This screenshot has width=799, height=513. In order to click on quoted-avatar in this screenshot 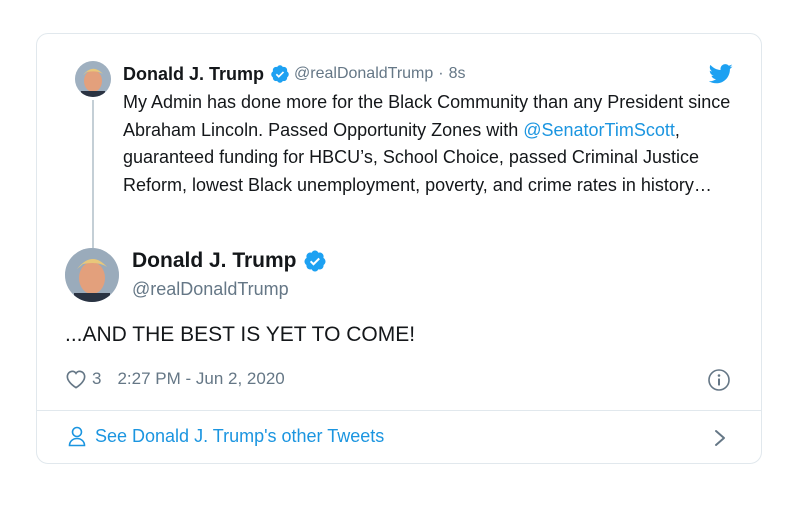, I will do `click(93, 79)`.